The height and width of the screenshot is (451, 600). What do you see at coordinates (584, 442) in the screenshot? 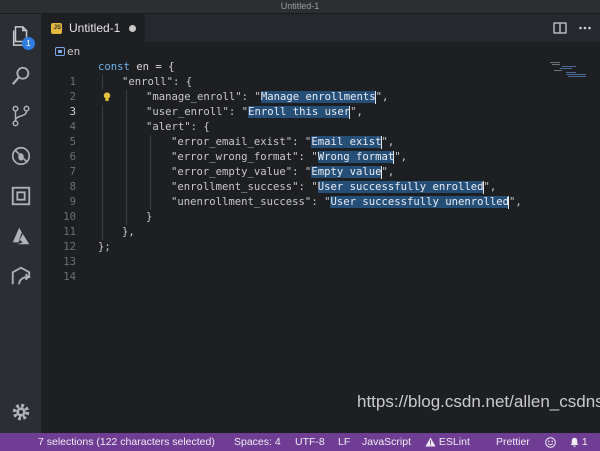
I see `notification-count: 1` at bounding box center [584, 442].